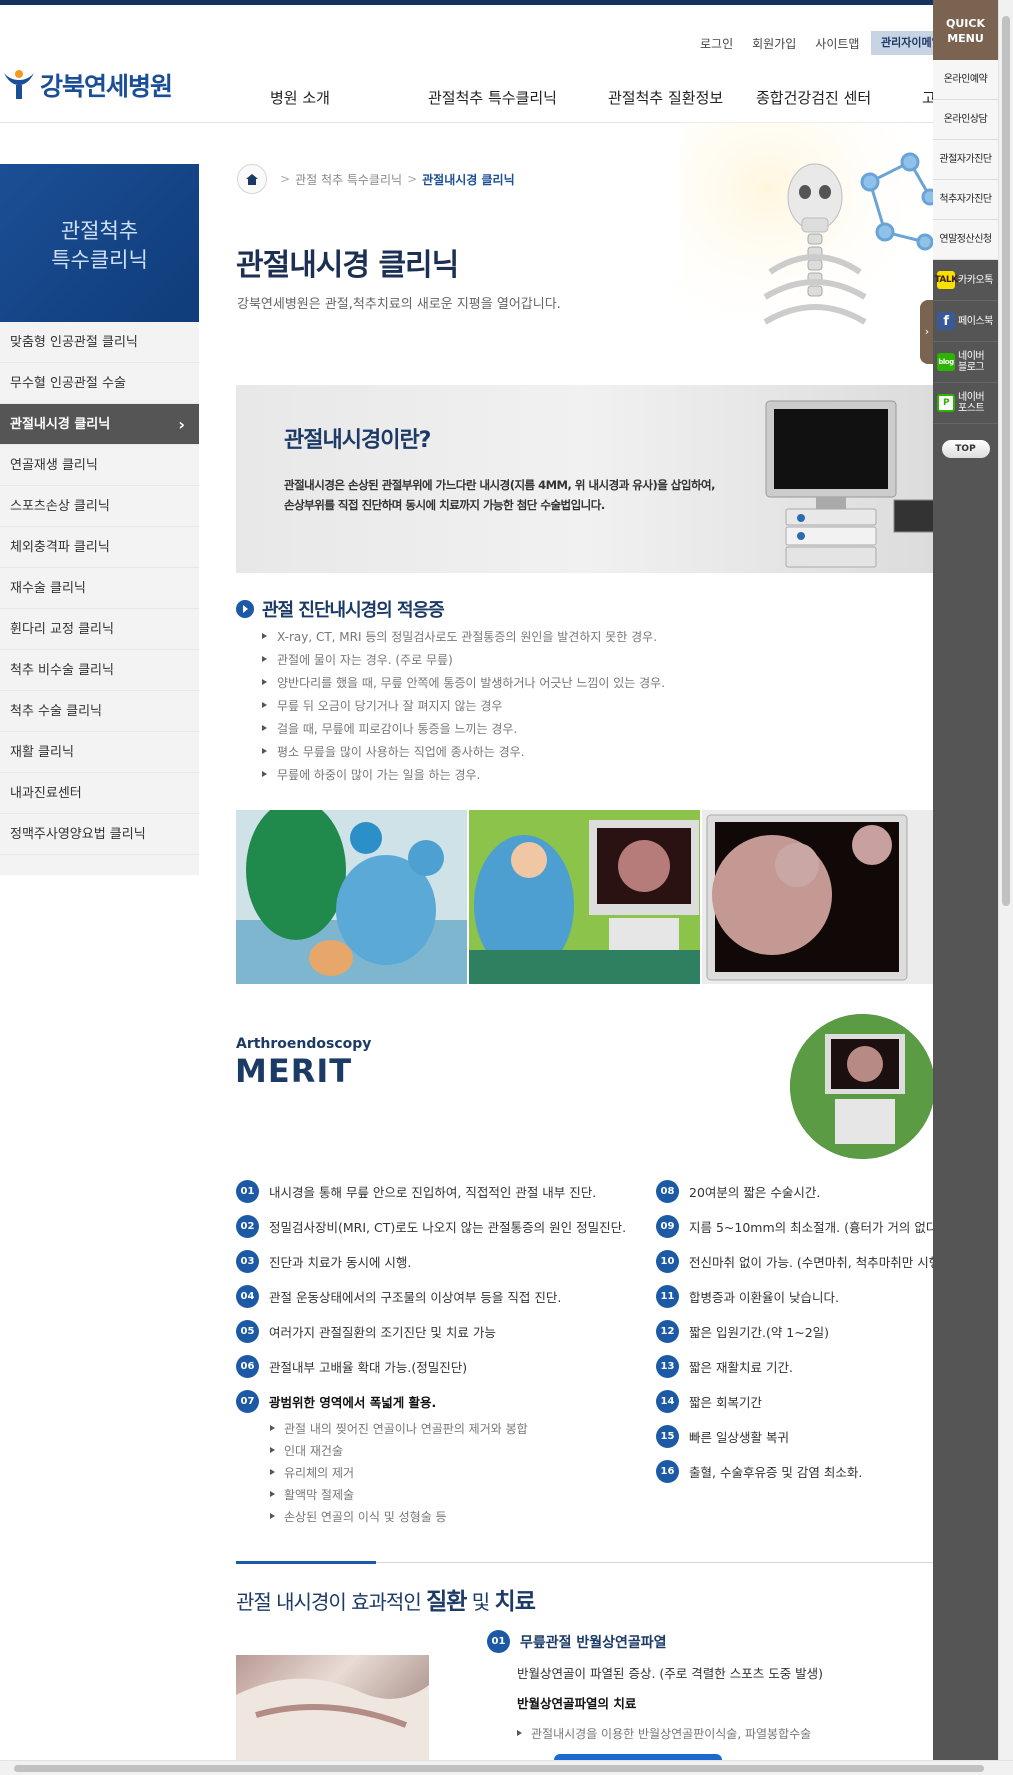 This screenshot has width=1013, height=1775. I want to click on kakaotalk-icon: TALK, so click(946, 280).